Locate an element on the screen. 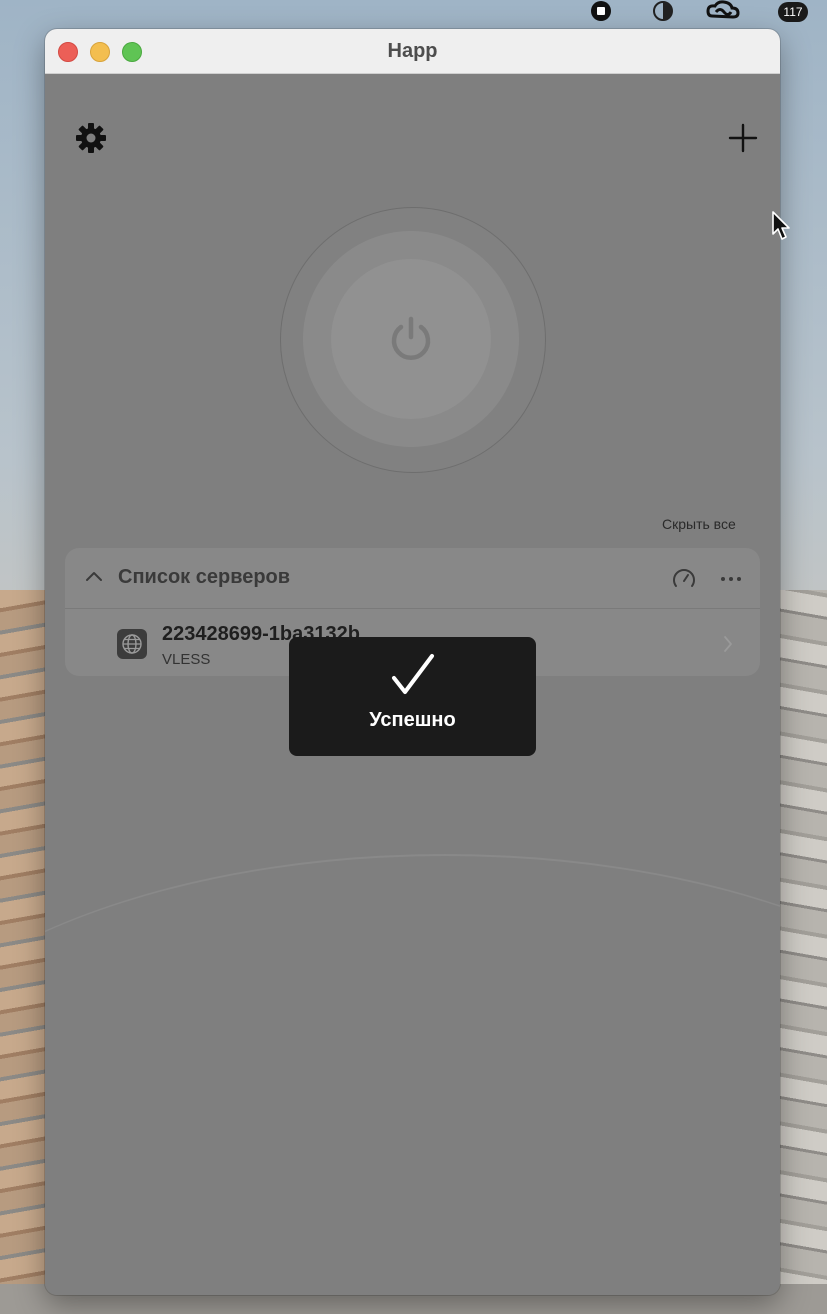 The height and width of the screenshot is (1314, 827). creative-cloud-icon is located at coordinates (723, 11).